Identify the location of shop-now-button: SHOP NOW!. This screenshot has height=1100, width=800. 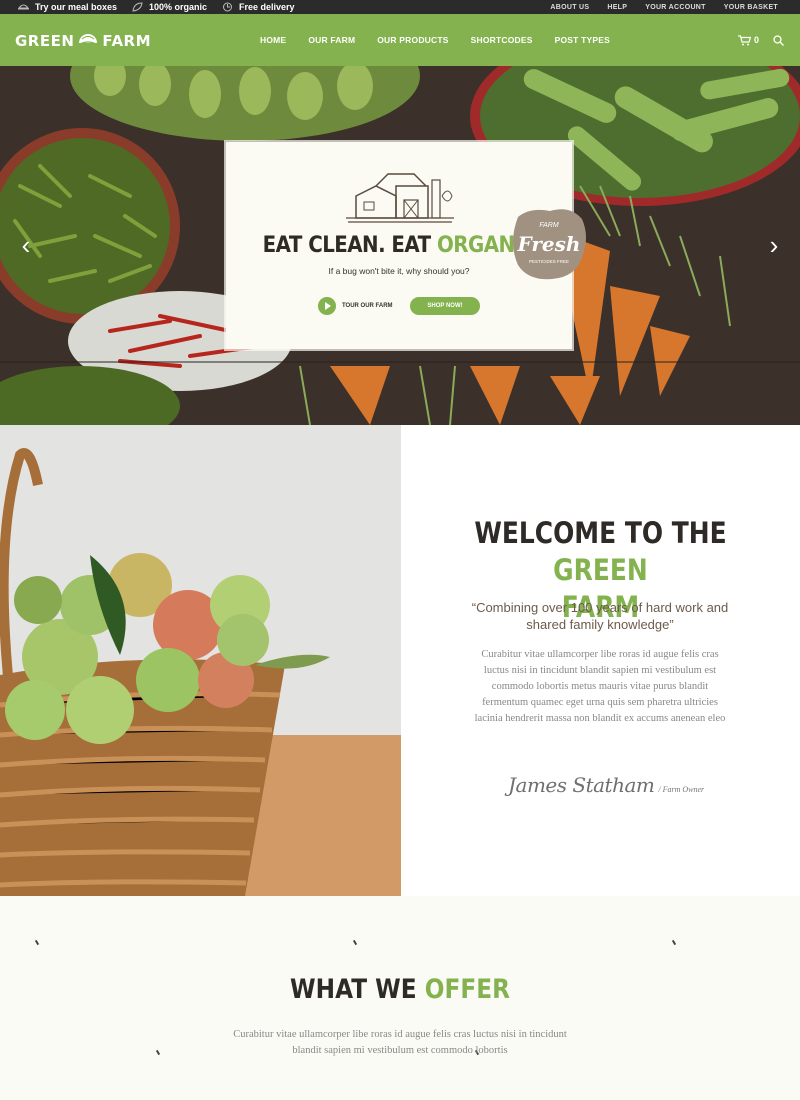
(445, 306).